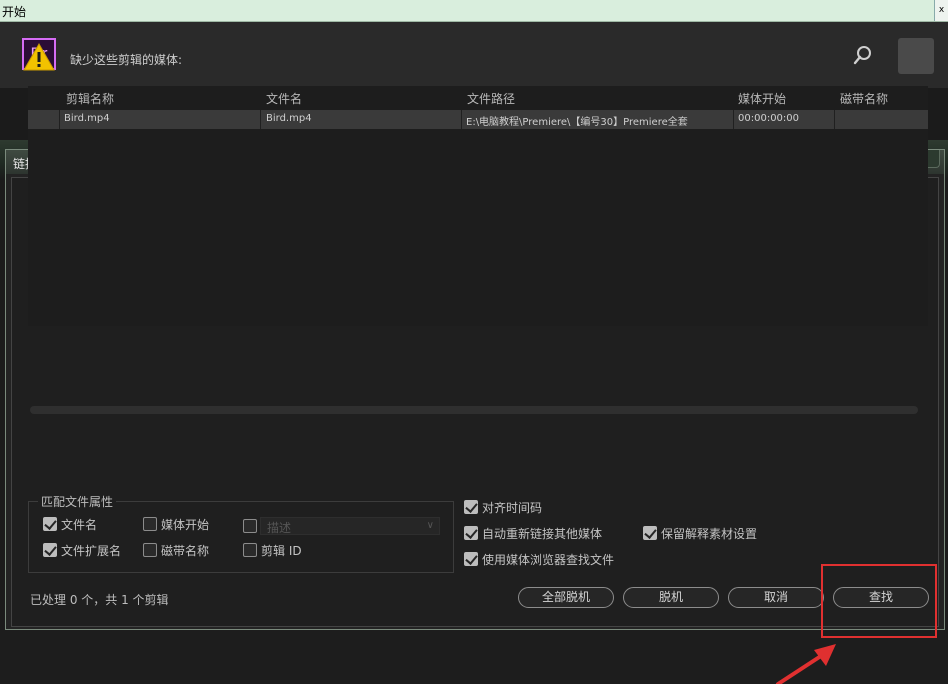 The width and height of the screenshot is (948, 684). I want to click on file-extension-checkbox, so click(50, 550).